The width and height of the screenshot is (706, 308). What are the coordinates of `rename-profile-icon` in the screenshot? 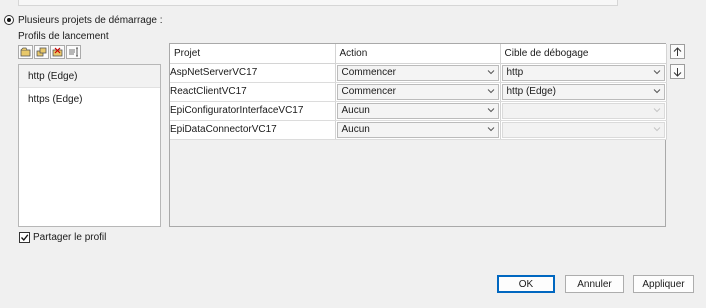 It's located at (73, 52).